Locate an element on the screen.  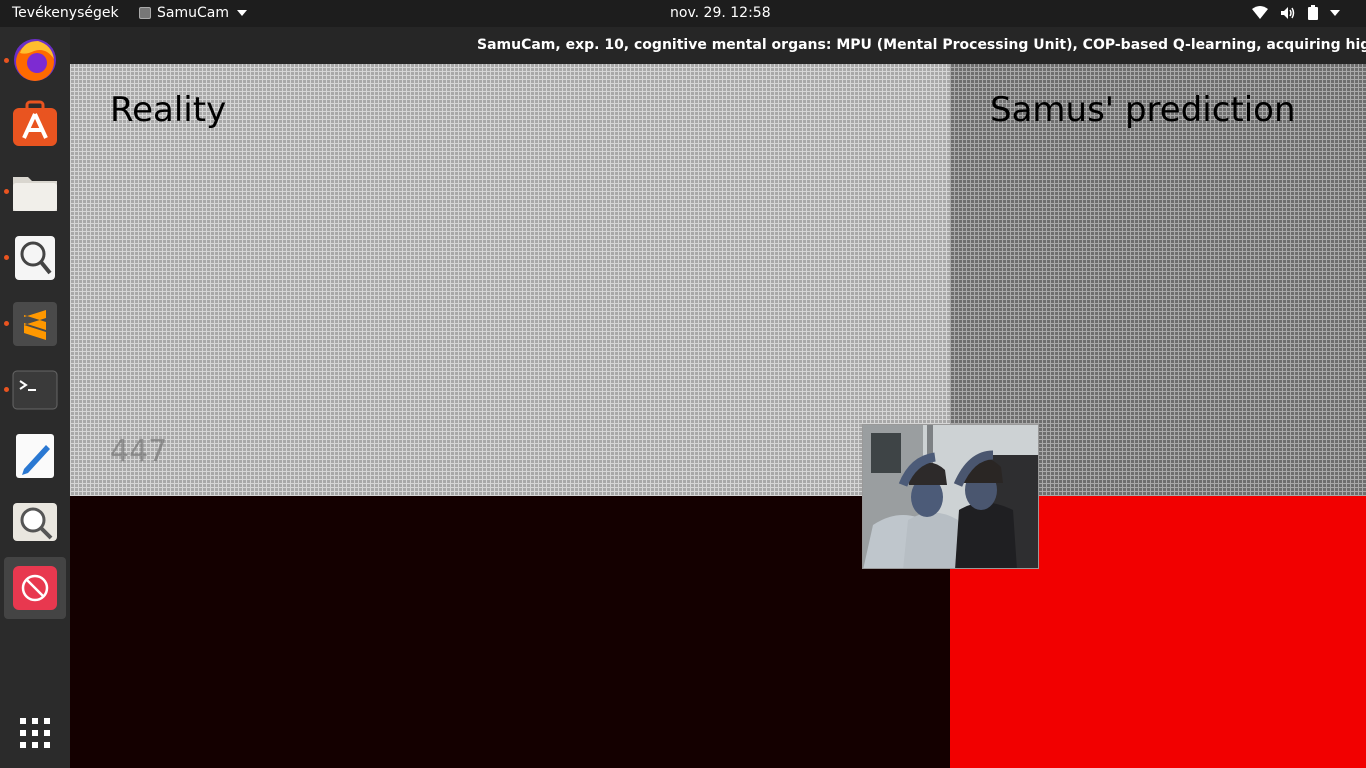
dock-terminal is located at coordinates (35, 390).